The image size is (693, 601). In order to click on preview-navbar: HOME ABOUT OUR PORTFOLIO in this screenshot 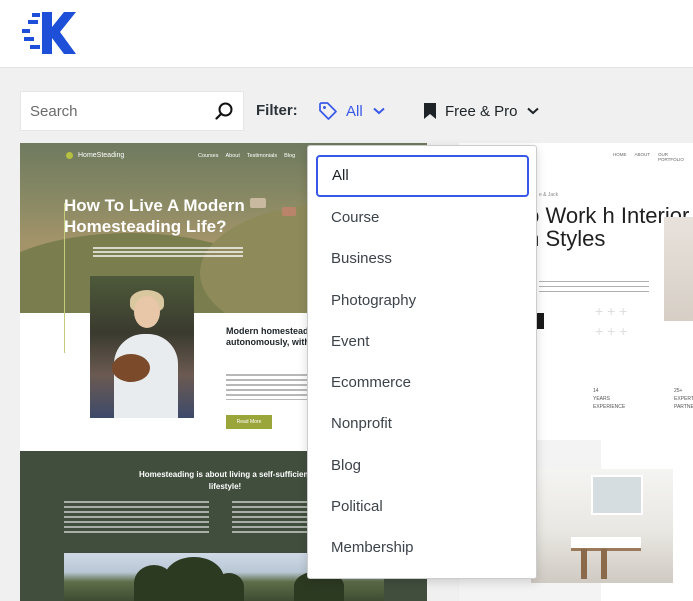, I will do `click(653, 157)`.